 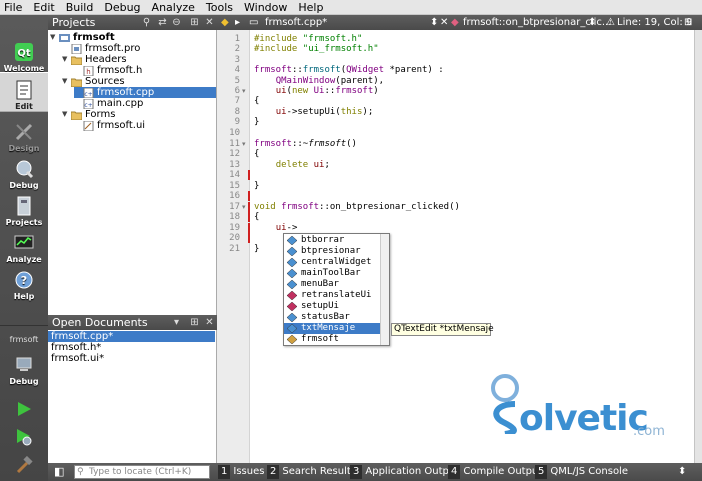 What do you see at coordinates (122, 7) in the screenshot?
I see `menu-debug: Debug` at bounding box center [122, 7].